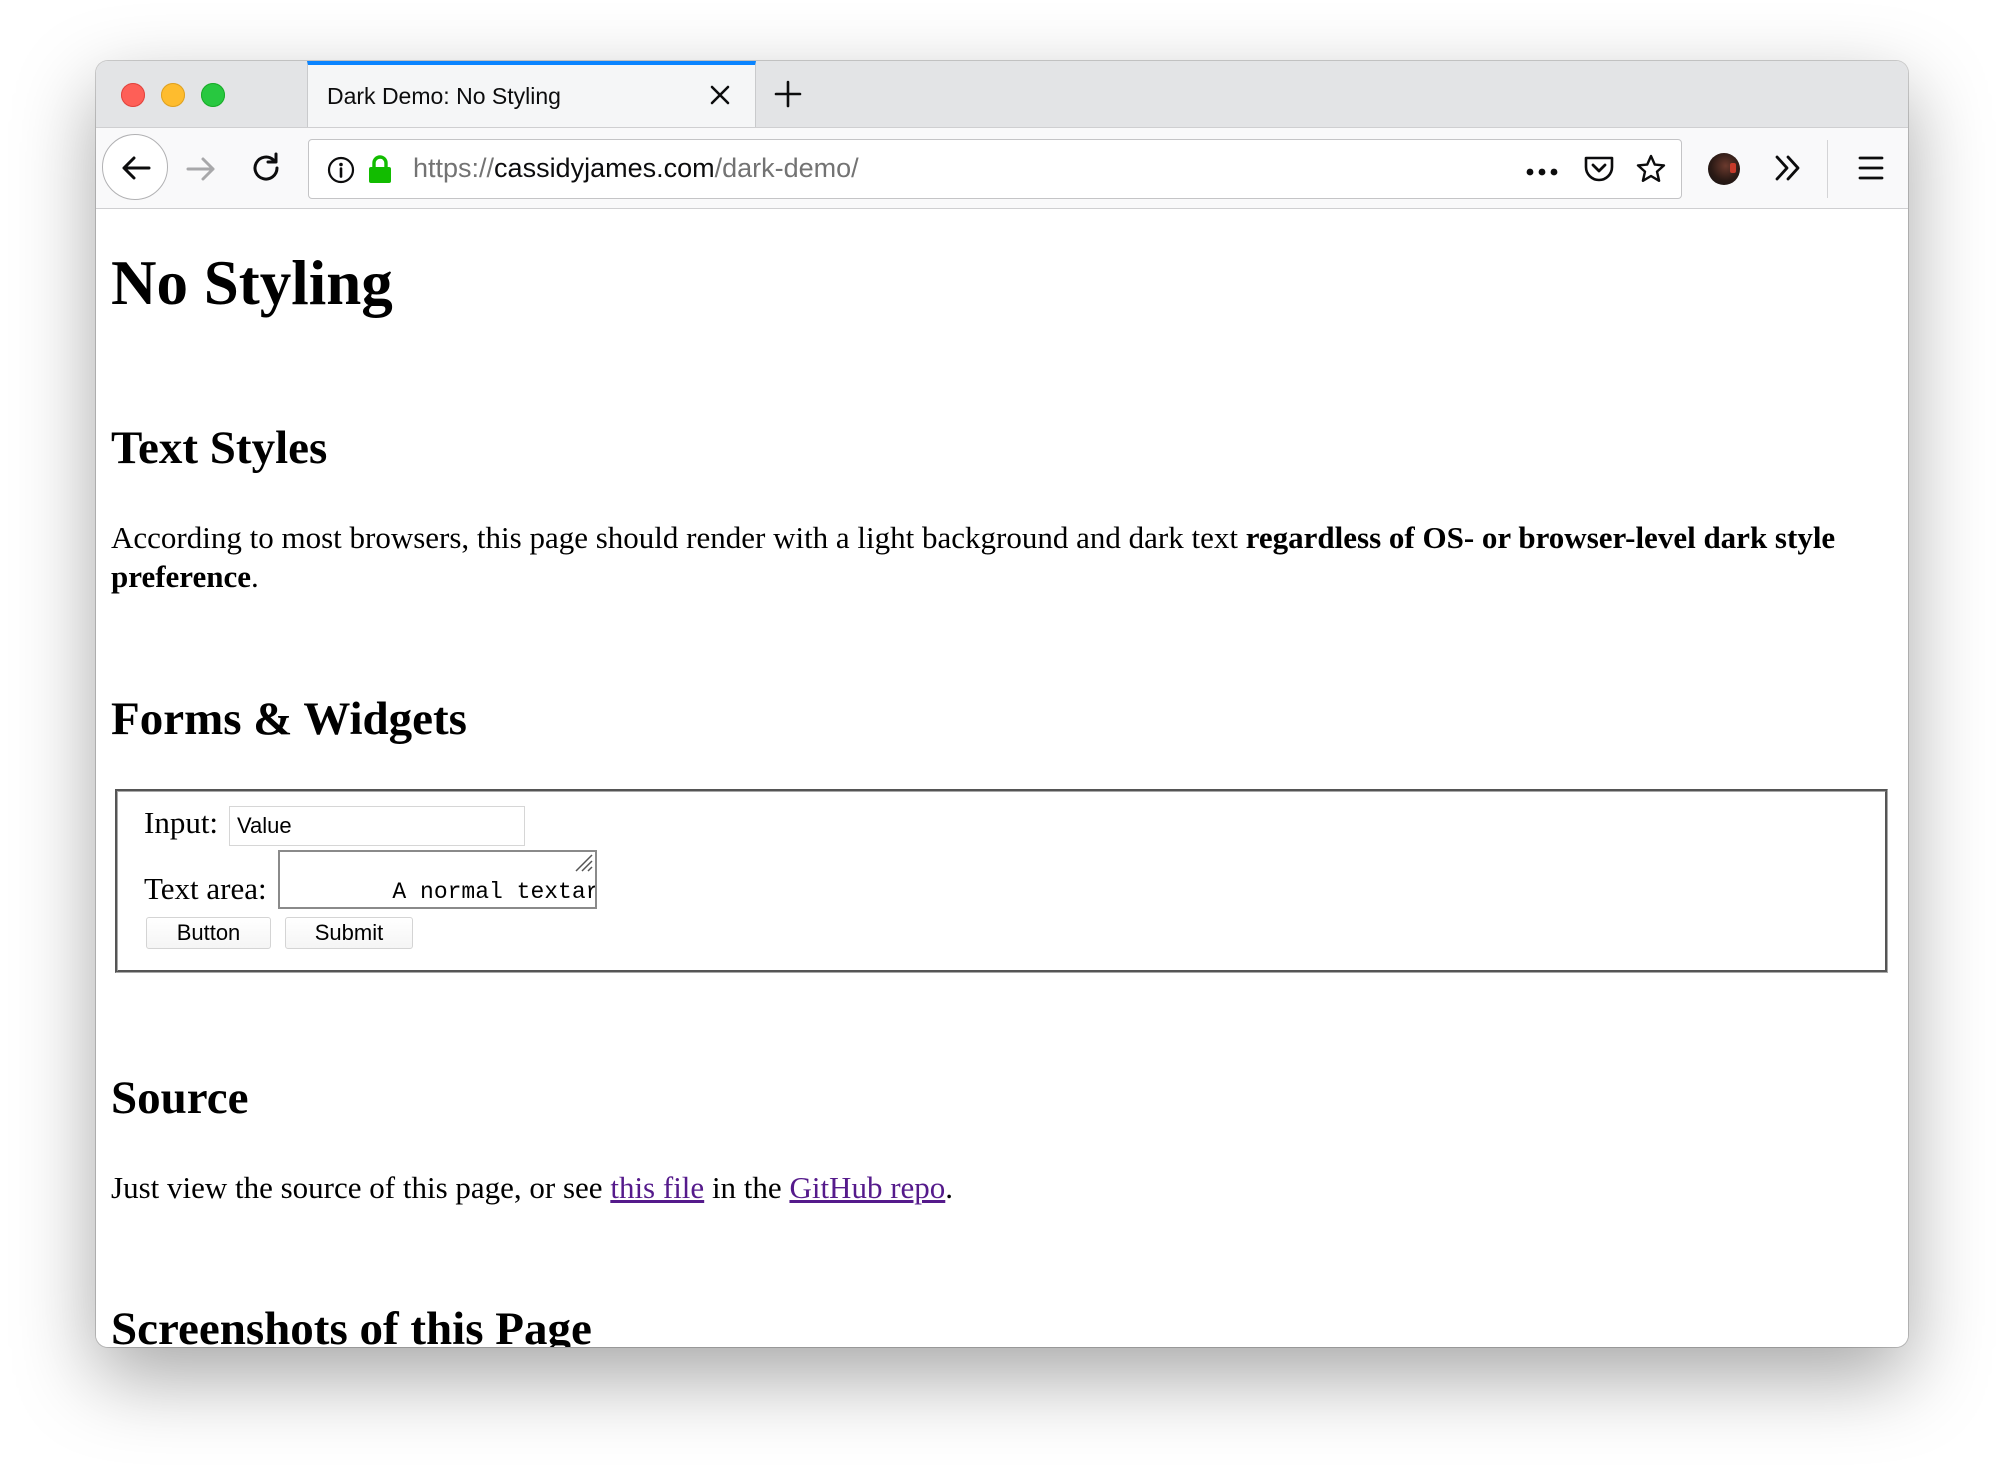  What do you see at coordinates (180, 1098) in the screenshot?
I see `source-heading: Source` at bounding box center [180, 1098].